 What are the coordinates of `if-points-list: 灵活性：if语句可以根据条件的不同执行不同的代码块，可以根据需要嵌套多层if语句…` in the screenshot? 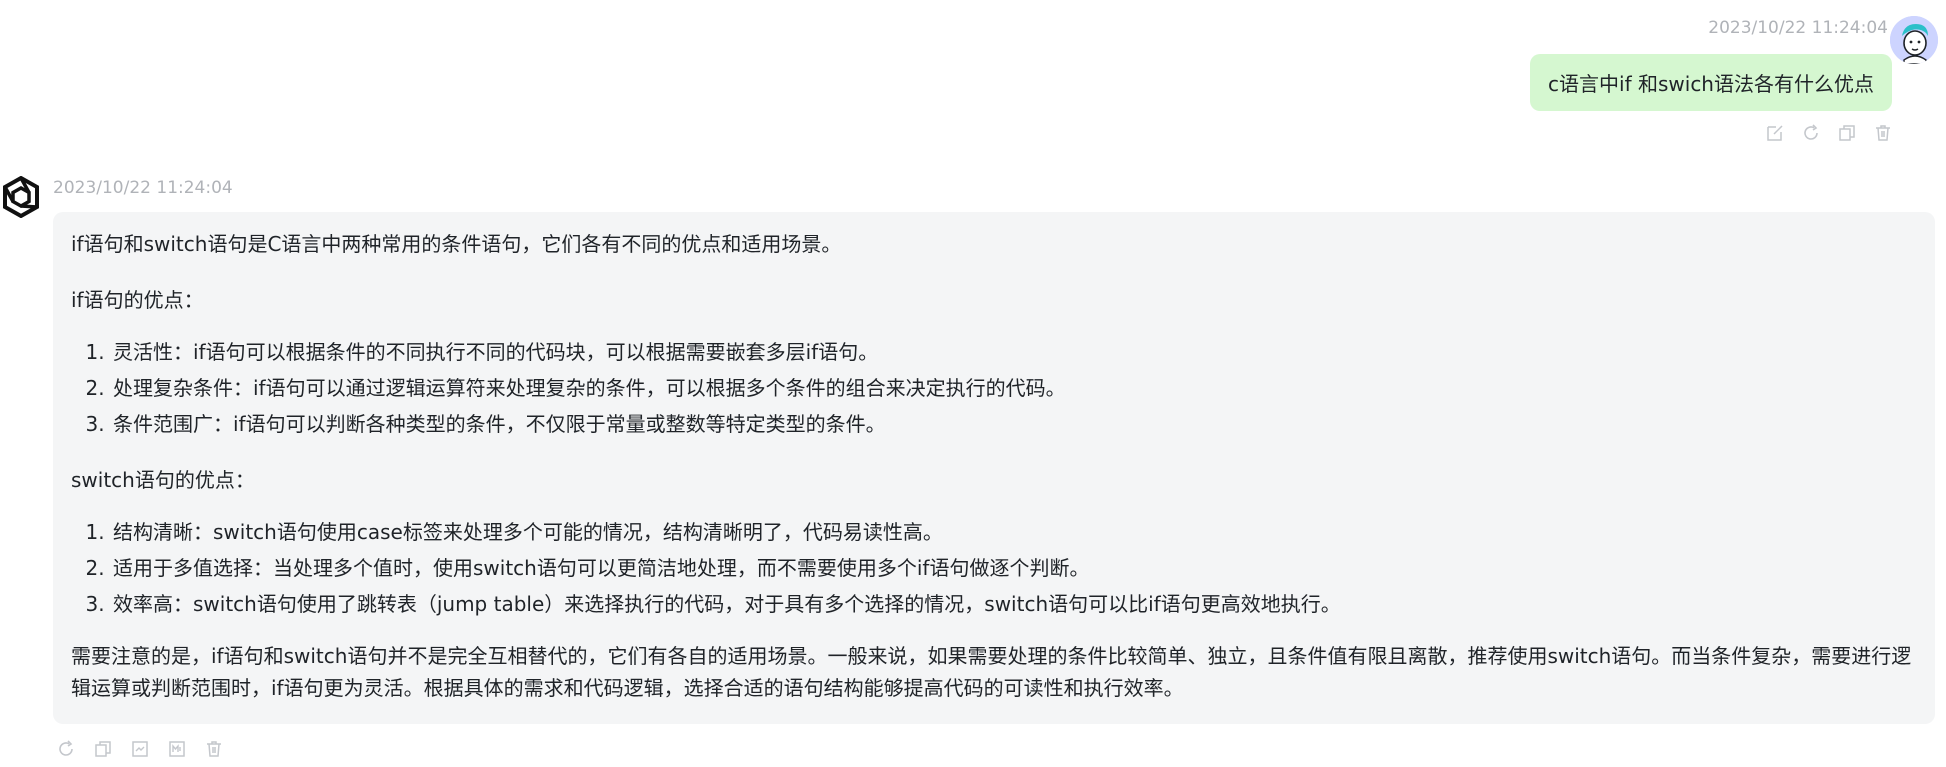 It's located at (994, 388).